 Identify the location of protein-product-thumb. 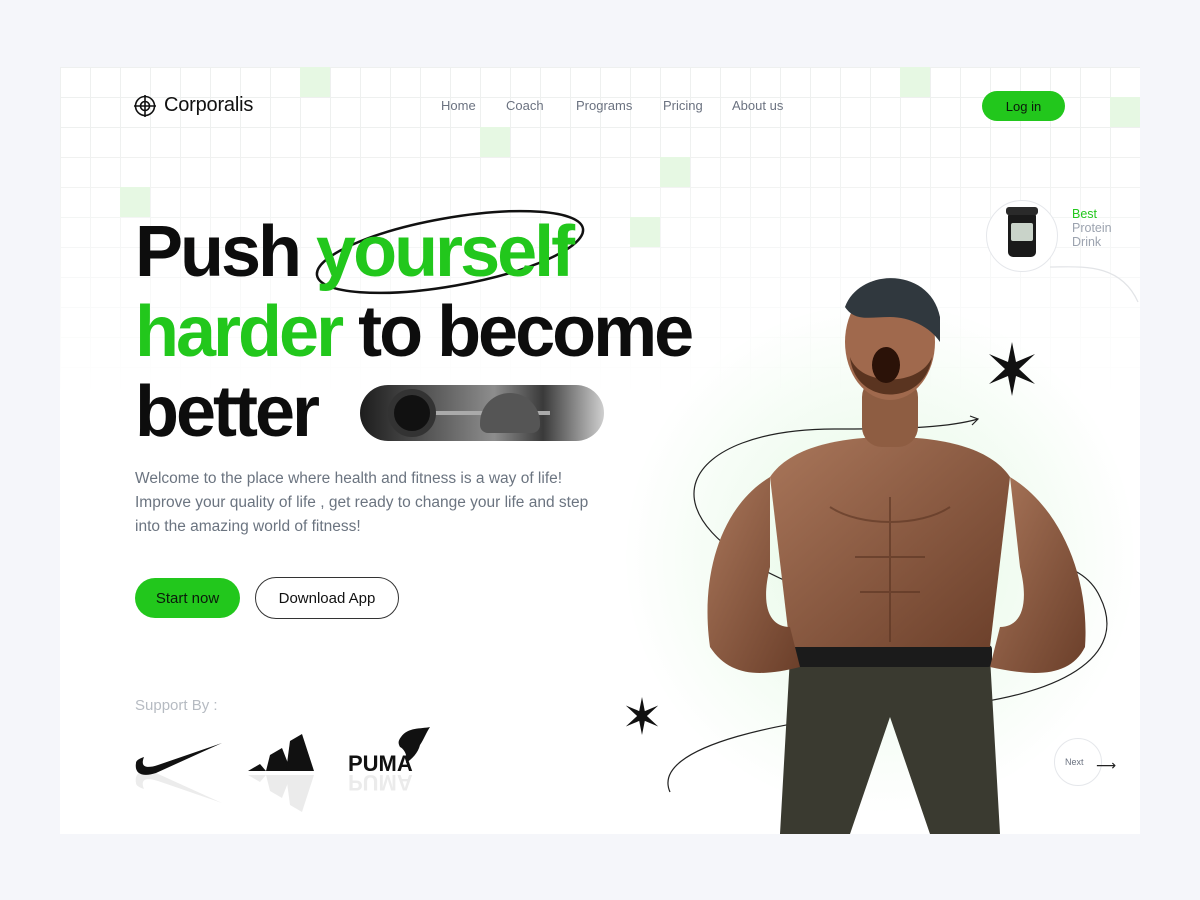
(1022, 236).